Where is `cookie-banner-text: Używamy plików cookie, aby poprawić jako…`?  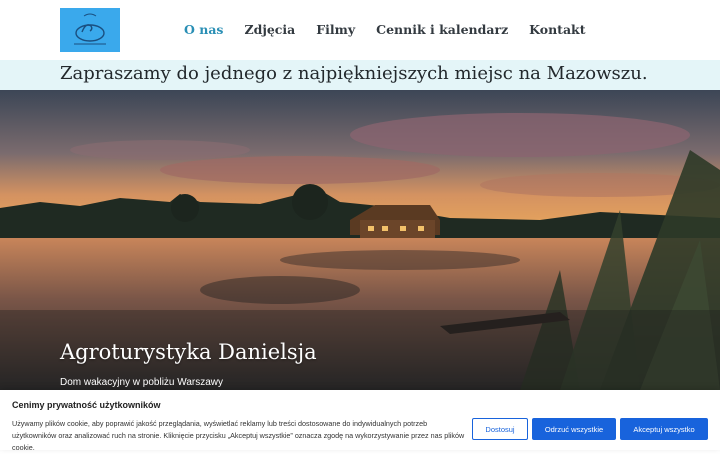
cookie-banner-text: Używamy plików cookie, aby poprawić jako… is located at coordinates (238, 435).